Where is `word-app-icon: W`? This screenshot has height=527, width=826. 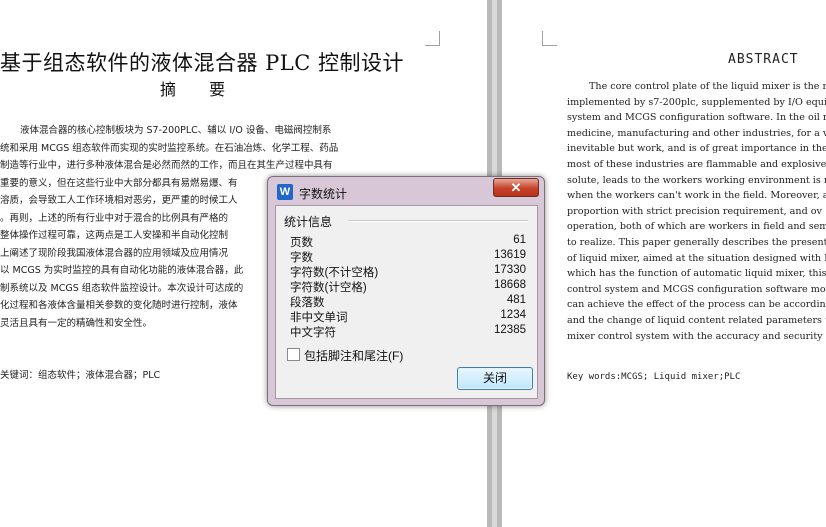 word-app-icon: W is located at coordinates (285, 192).